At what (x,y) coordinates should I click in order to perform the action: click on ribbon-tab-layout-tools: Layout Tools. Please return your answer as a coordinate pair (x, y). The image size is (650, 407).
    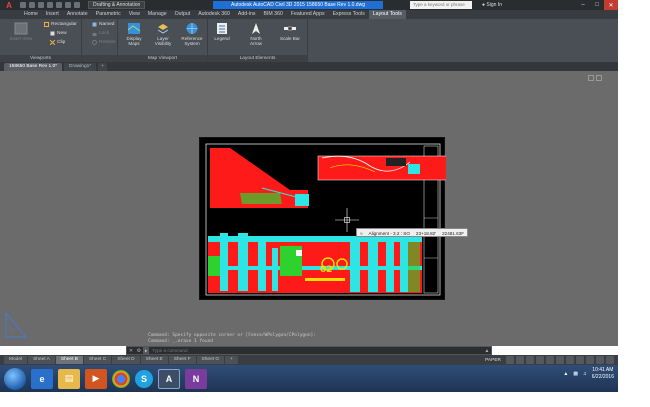
    Looking at the image, I should click on (387, 14).